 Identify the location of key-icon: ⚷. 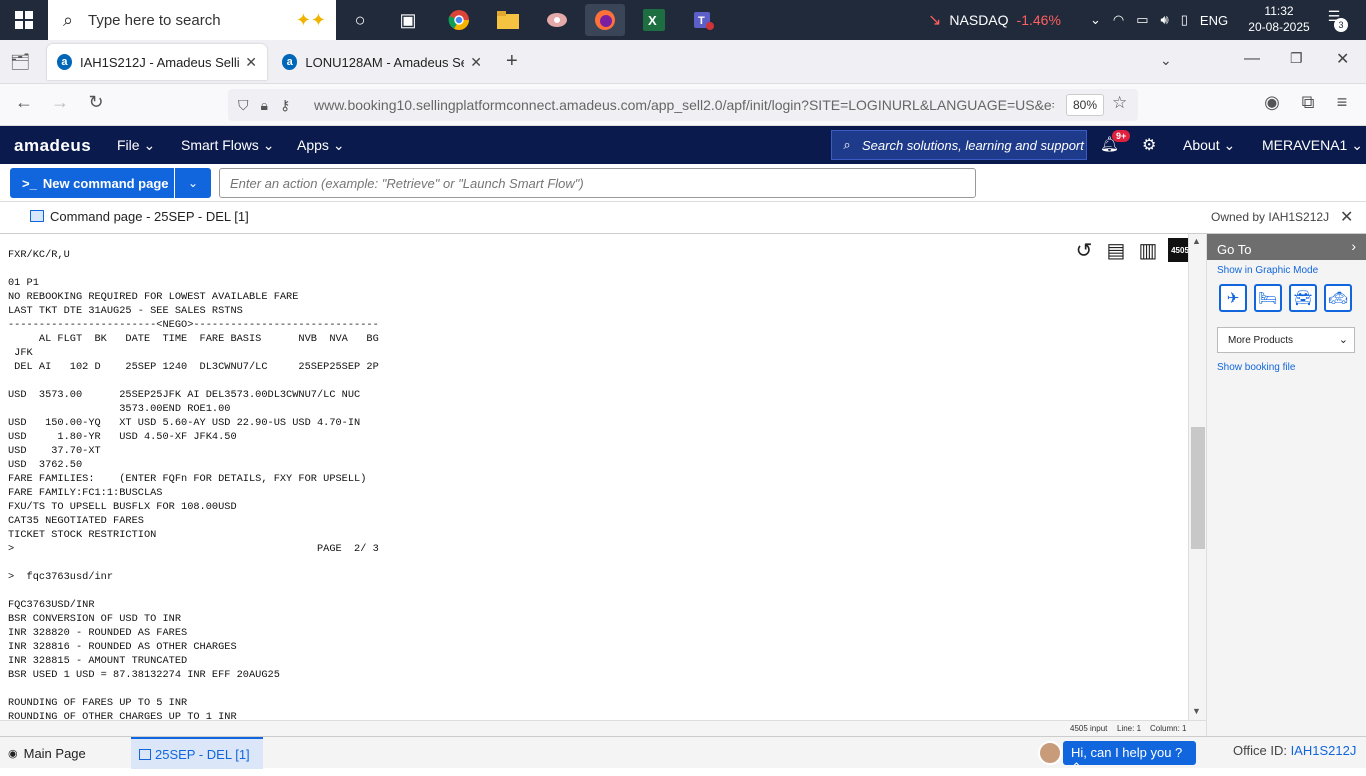
(285, 105).